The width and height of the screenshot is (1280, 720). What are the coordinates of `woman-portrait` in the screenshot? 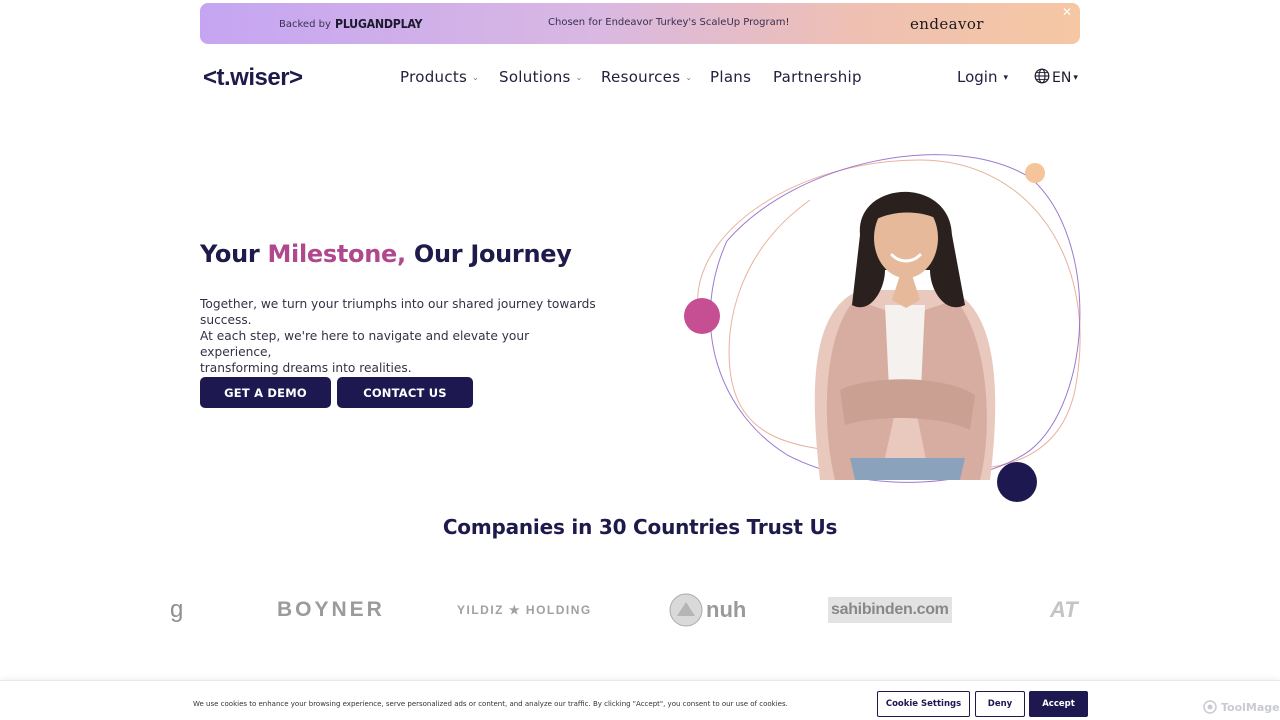 It's located at (905, 335).